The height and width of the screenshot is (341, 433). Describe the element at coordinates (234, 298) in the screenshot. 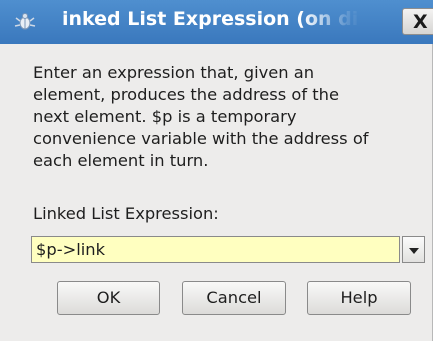

I see `cancel-button: Cancel` at that location.